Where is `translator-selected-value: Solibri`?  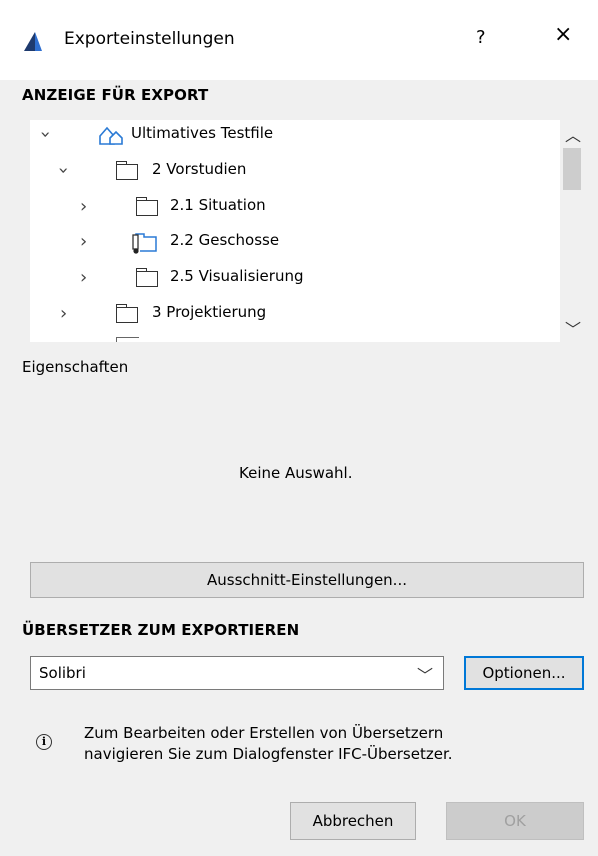 translator-selected-value: Solibri is located at coordinates (62, 673).